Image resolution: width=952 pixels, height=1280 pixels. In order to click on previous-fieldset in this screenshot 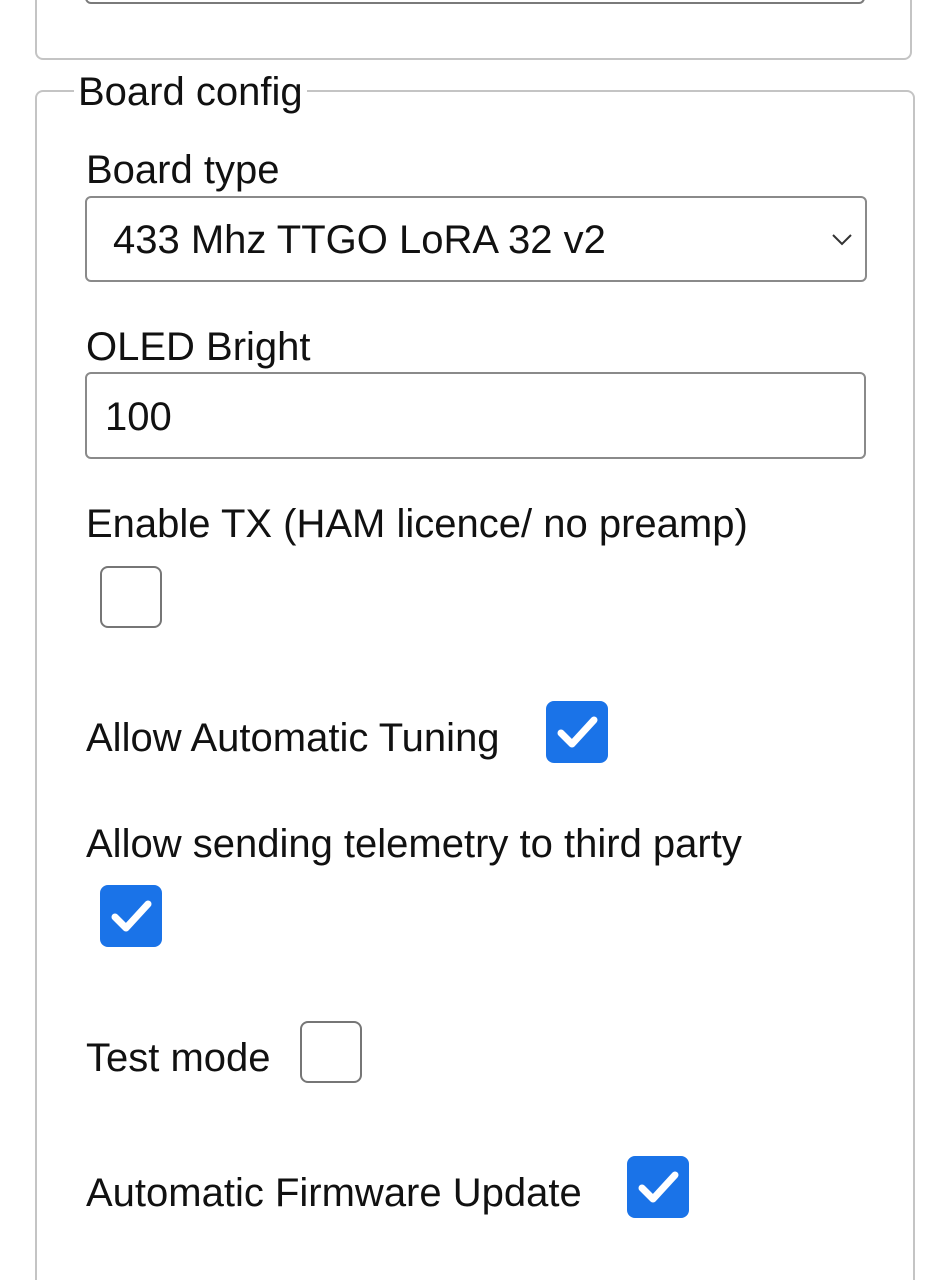, I will do `click(473, 30)`.